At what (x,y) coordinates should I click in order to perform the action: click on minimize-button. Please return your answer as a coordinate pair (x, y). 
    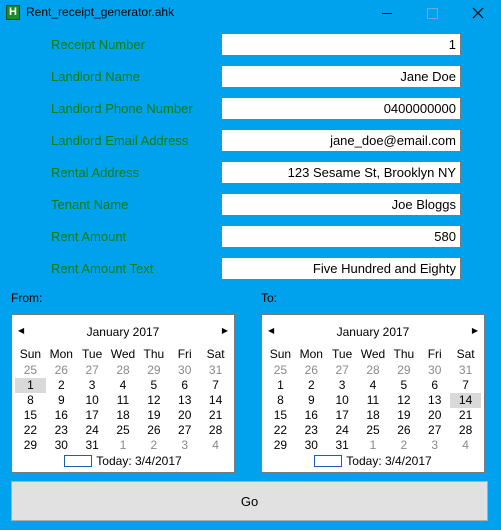
    Looking at the image, I should click on (387, 13).